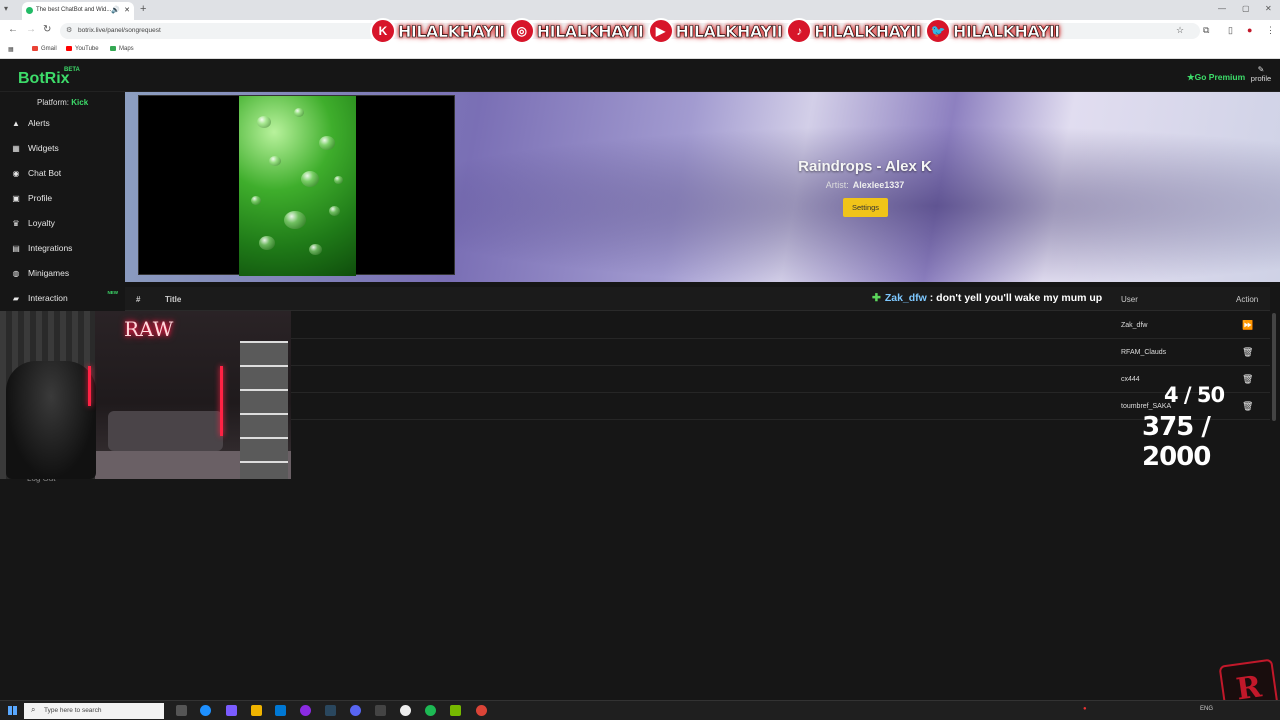  Describe the element at coordinates (1270, 30) in the screenshot. I see `menu-icon: ⋮` at that location.